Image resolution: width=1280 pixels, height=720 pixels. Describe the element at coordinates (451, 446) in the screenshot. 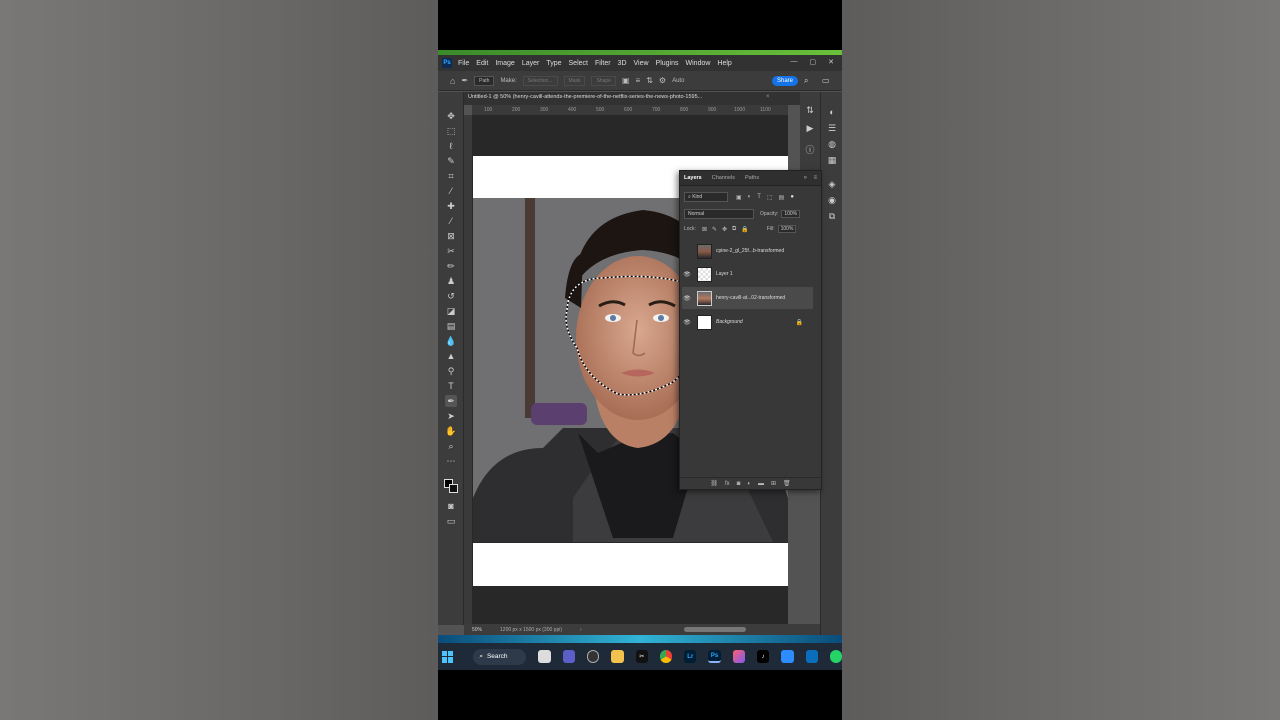

I see `zoom-tool-icon: ⌕` at that location.